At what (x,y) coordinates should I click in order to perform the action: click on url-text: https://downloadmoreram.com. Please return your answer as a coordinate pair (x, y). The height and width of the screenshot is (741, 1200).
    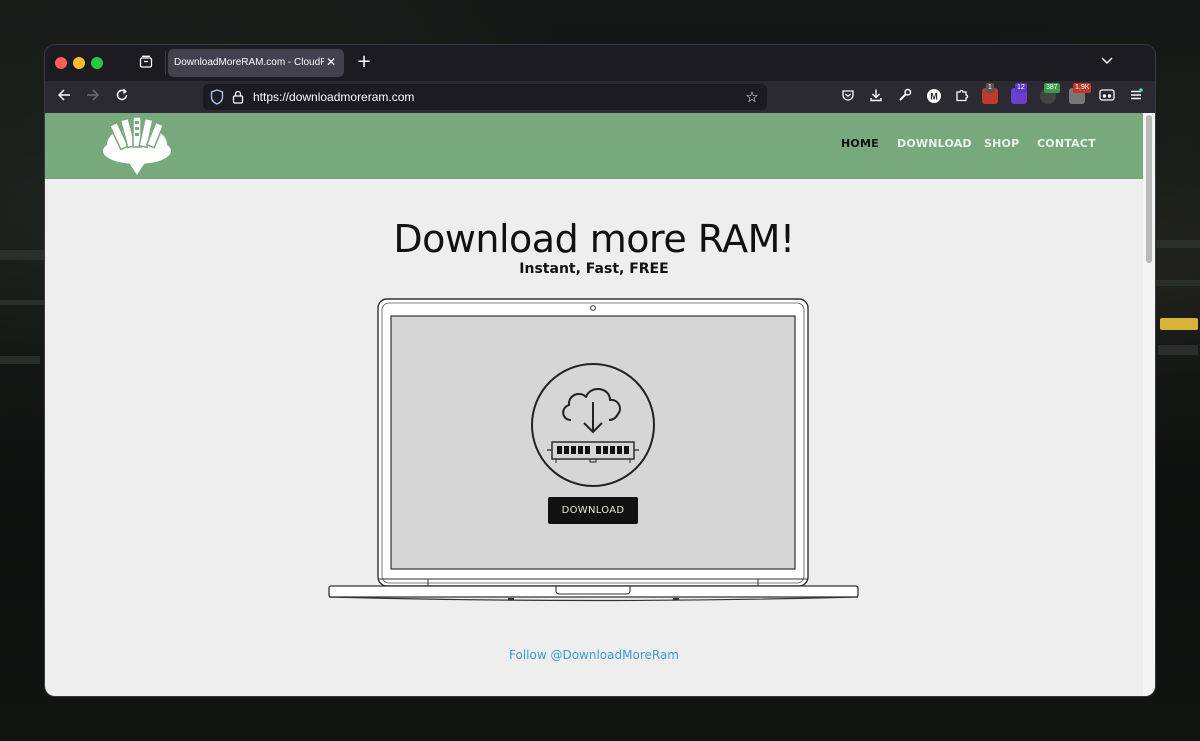
    Looking at the image, I should click on (333, 97).